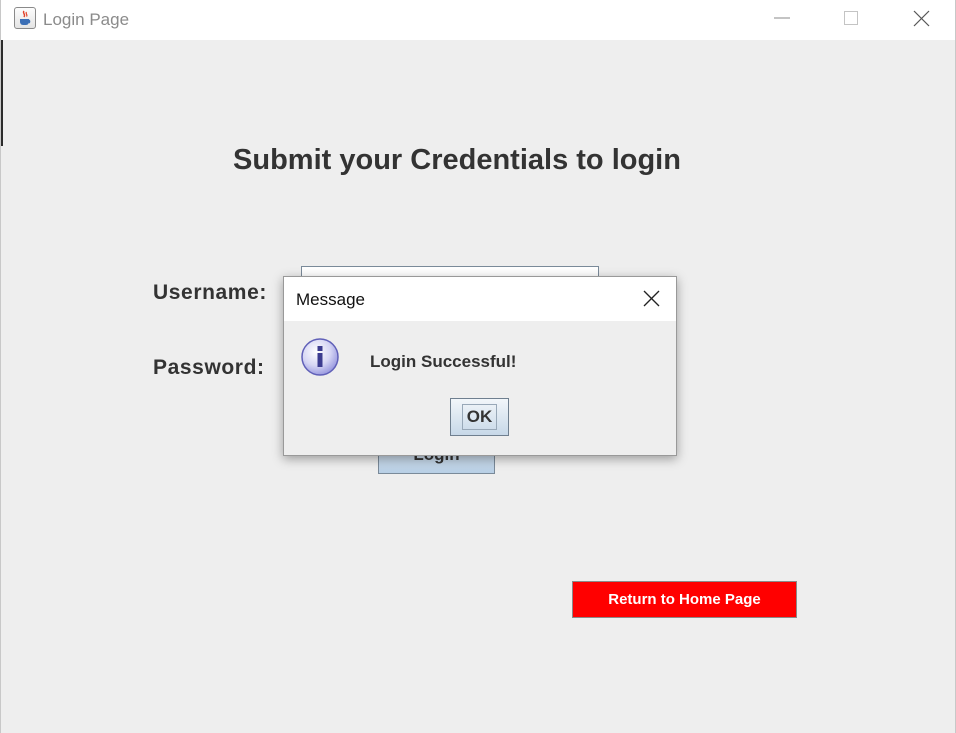 The height and width of the screenshot is (733, 956). I want to click on close-button, so click(921, 18).